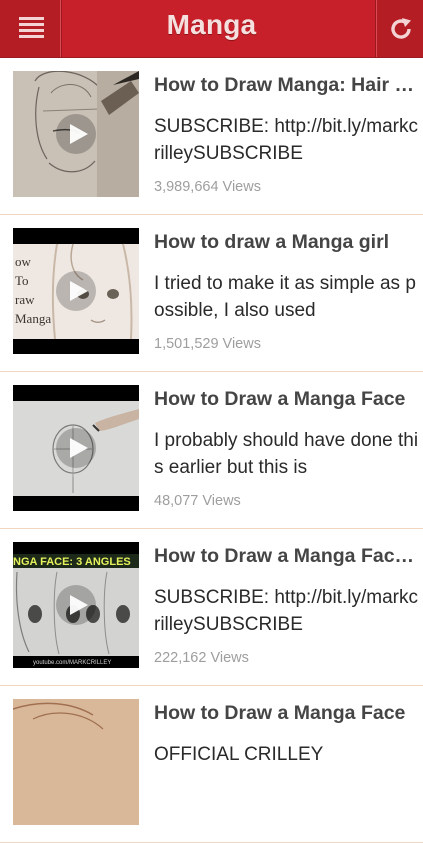 This screenshot has width=423, height=843. What do you see at coordinates (285, 85) in the screenshot?
I see `video-title: How to Draw Manga: Hair and Eyes` at bounding box center [285, 85].